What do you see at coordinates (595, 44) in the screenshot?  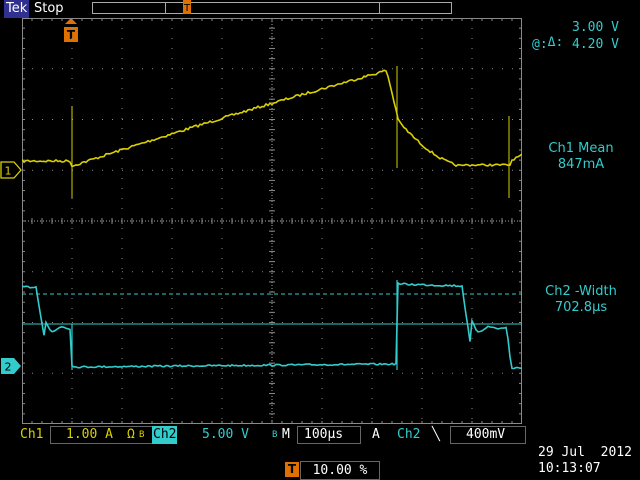 I see `cursor-at-value: 4.20 V` at bounding box center [595, 44].